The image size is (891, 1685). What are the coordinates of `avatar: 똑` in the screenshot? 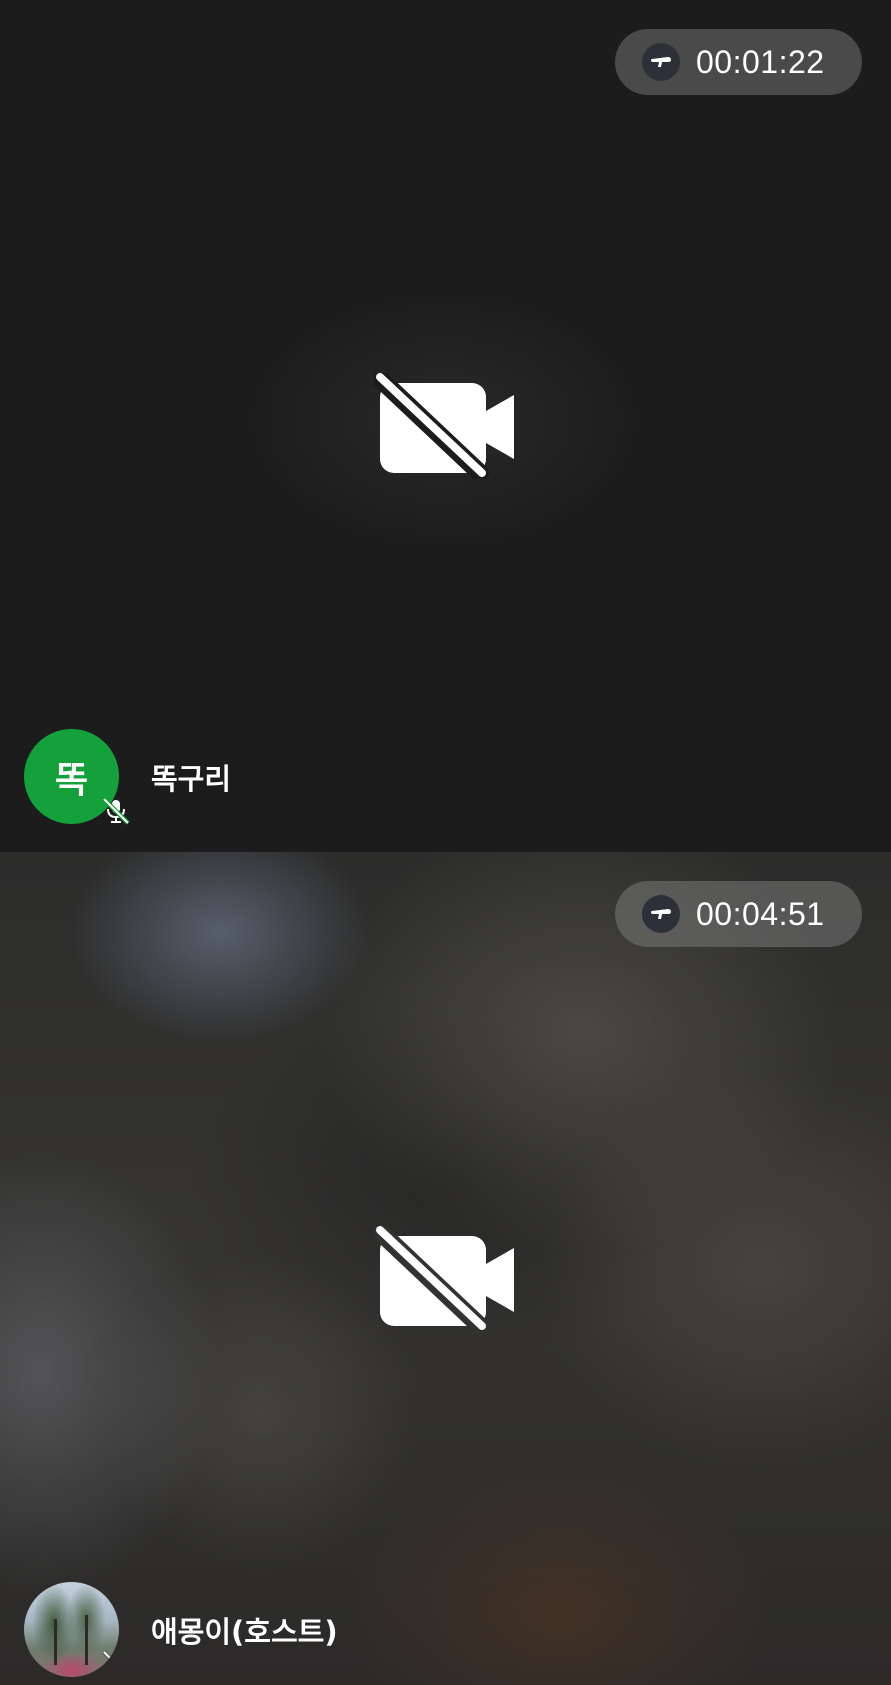 It's located at (77, 777).